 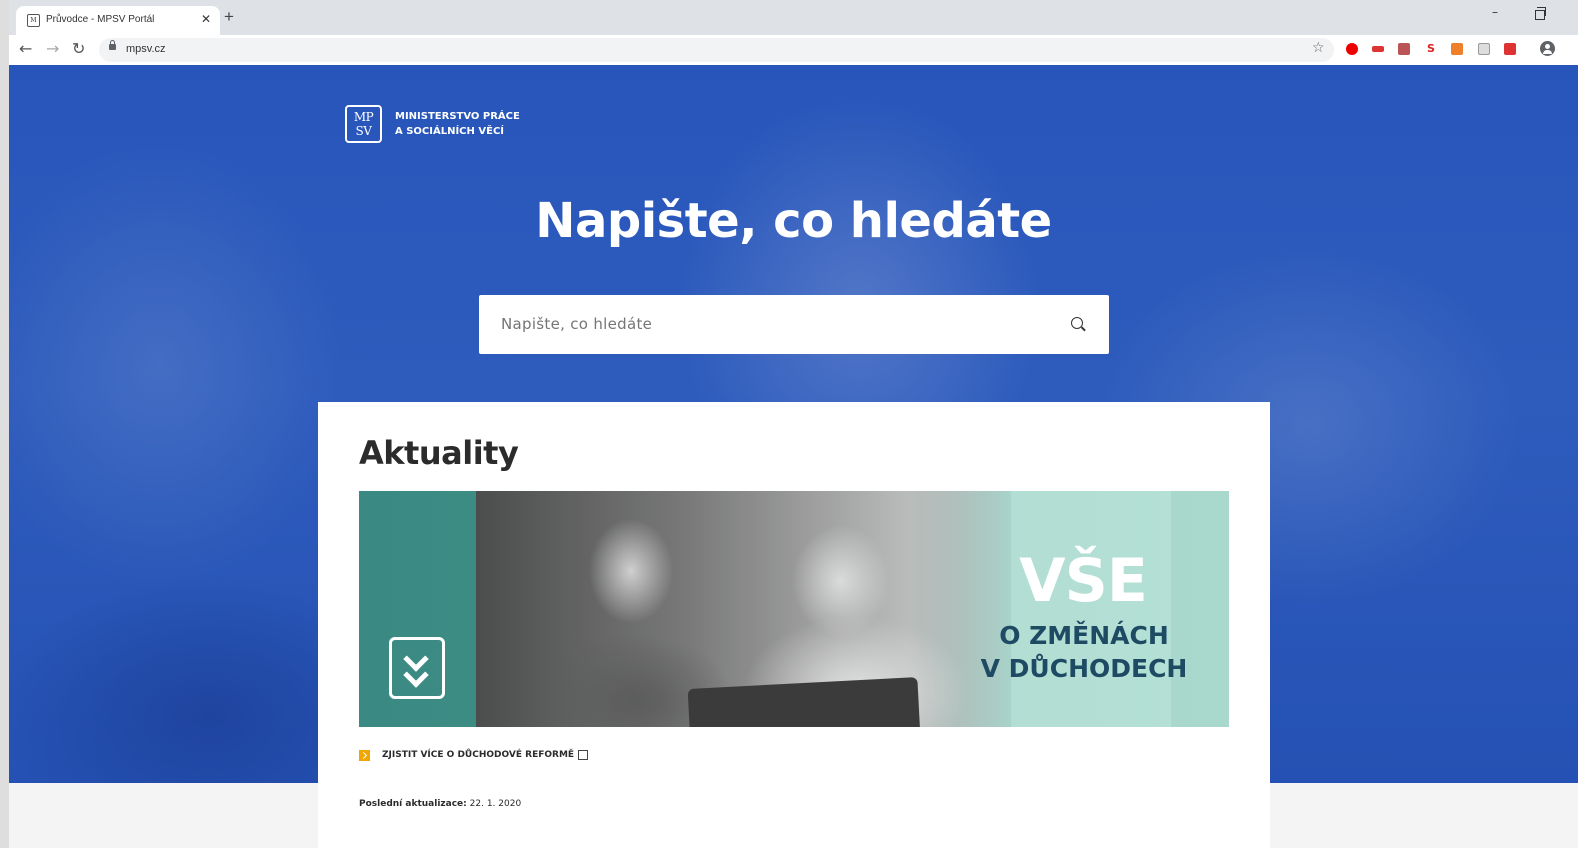 I want to click on url-text: mpsv.cz, so click(x=146, y=49).